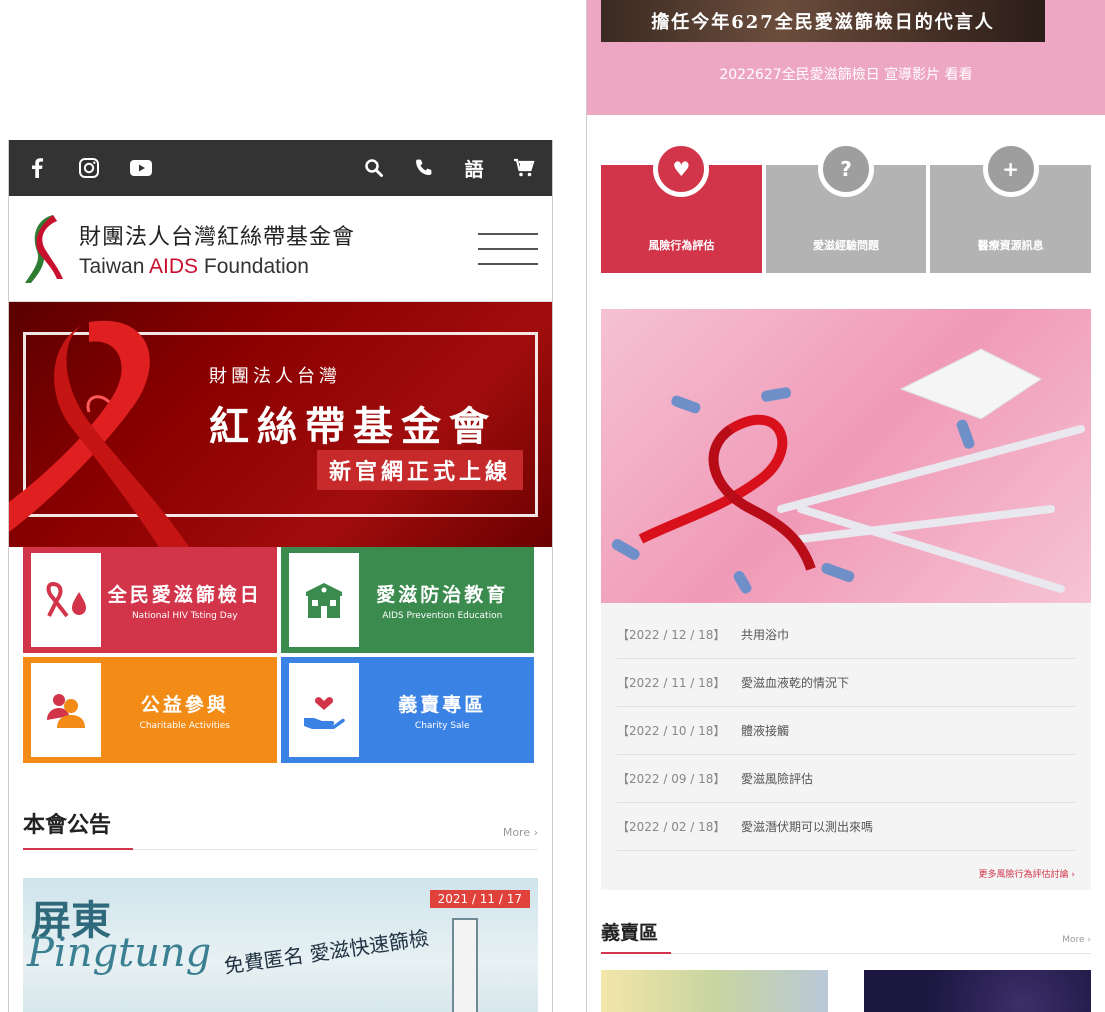 The height and width of the screenshot is (1012, 1105). What do you see at coordinates (141, 168) in the screenshot?
I see `youtube-icon` at bounding box center [141, 168].